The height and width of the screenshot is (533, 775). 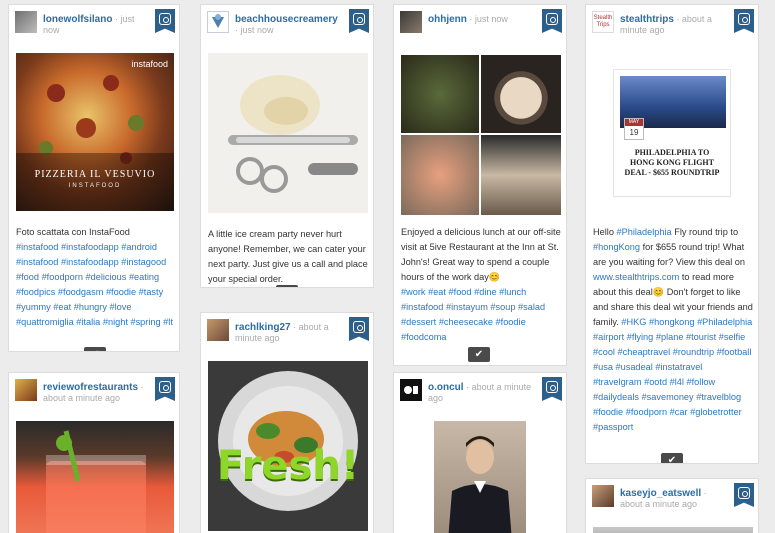 I want to click on hashtag: #soup, so click(x=502, y=307).